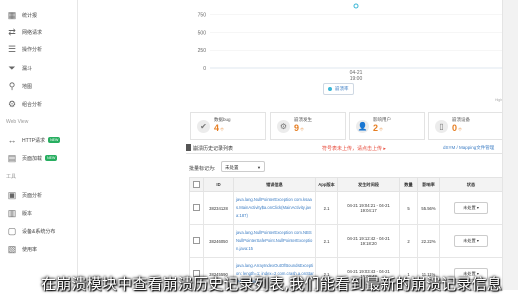  I want to click on header-time: 发生时间段, so click(368, 184).